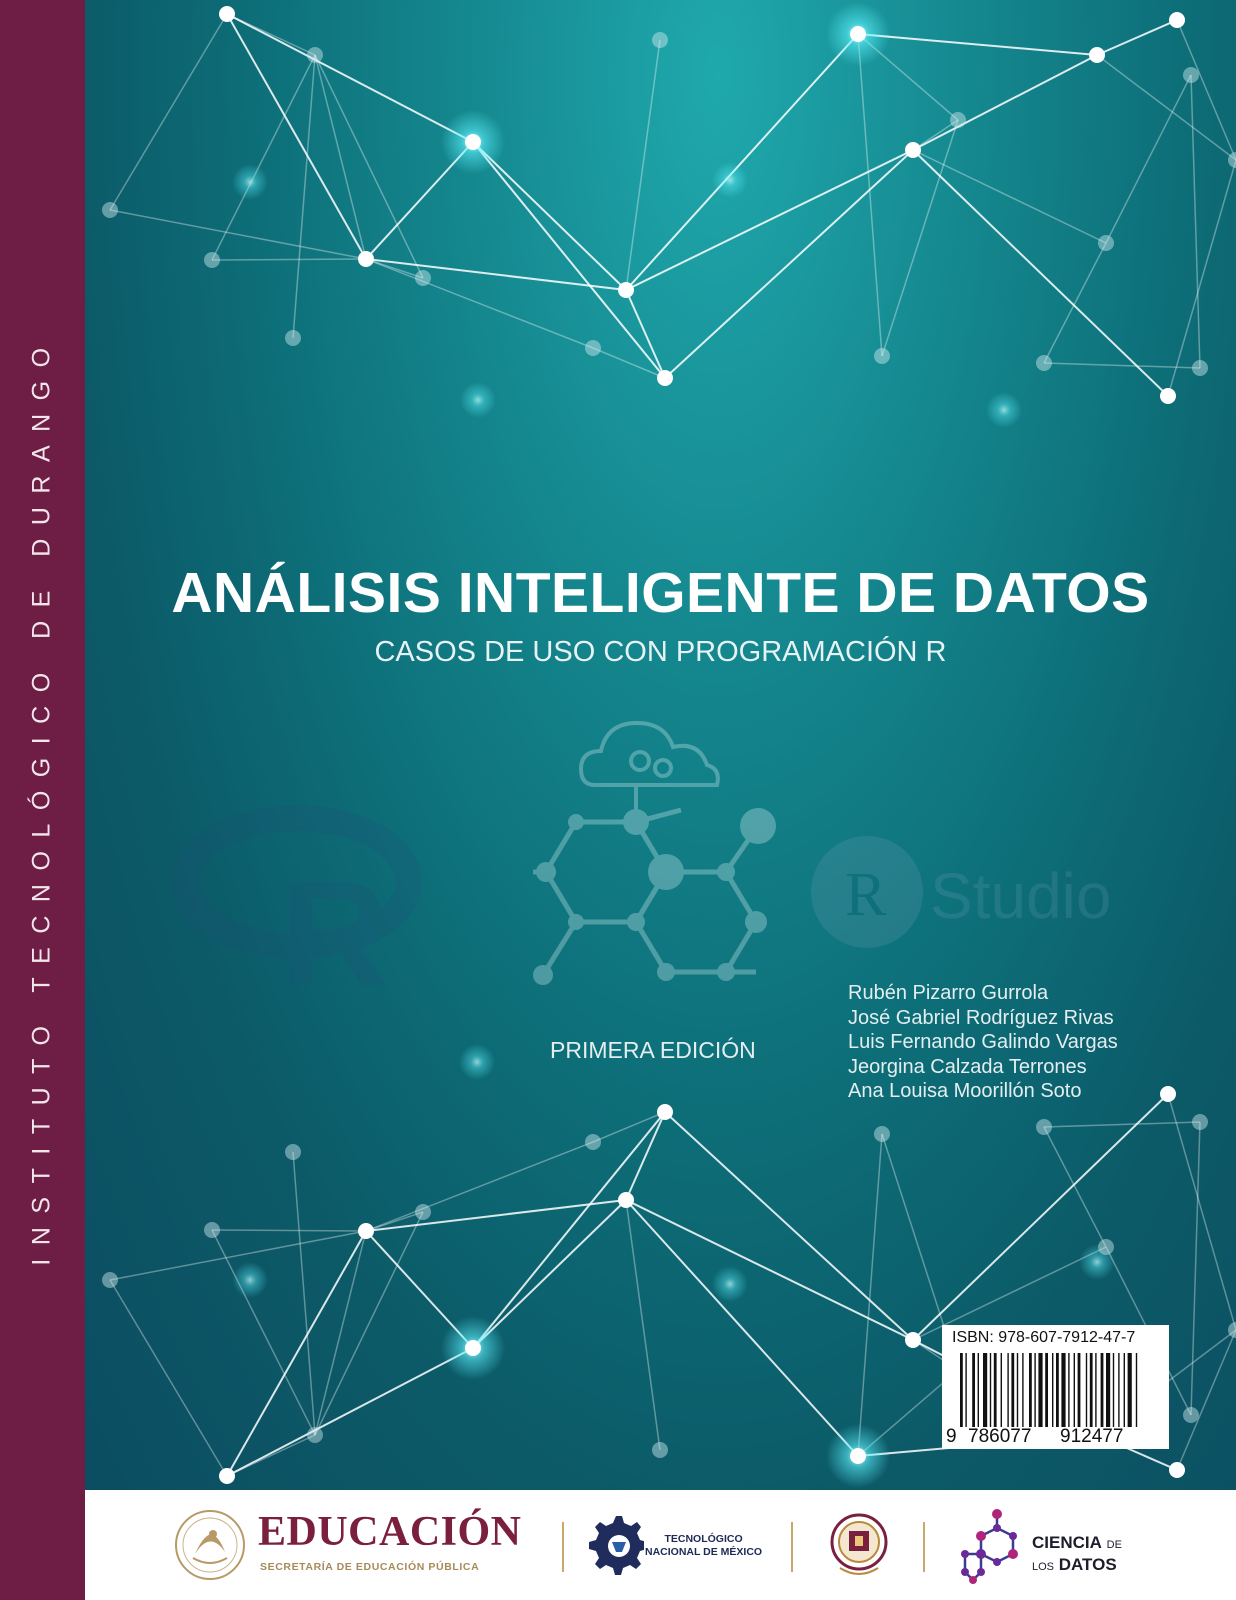 The height and width of the screenshot is (1600, 1236). What do you see at coordinates (981, 1017) in the screenshot?
I see `author-name: José Gabriel Rodríguez Rivas` at bounding box center [981, 1017].